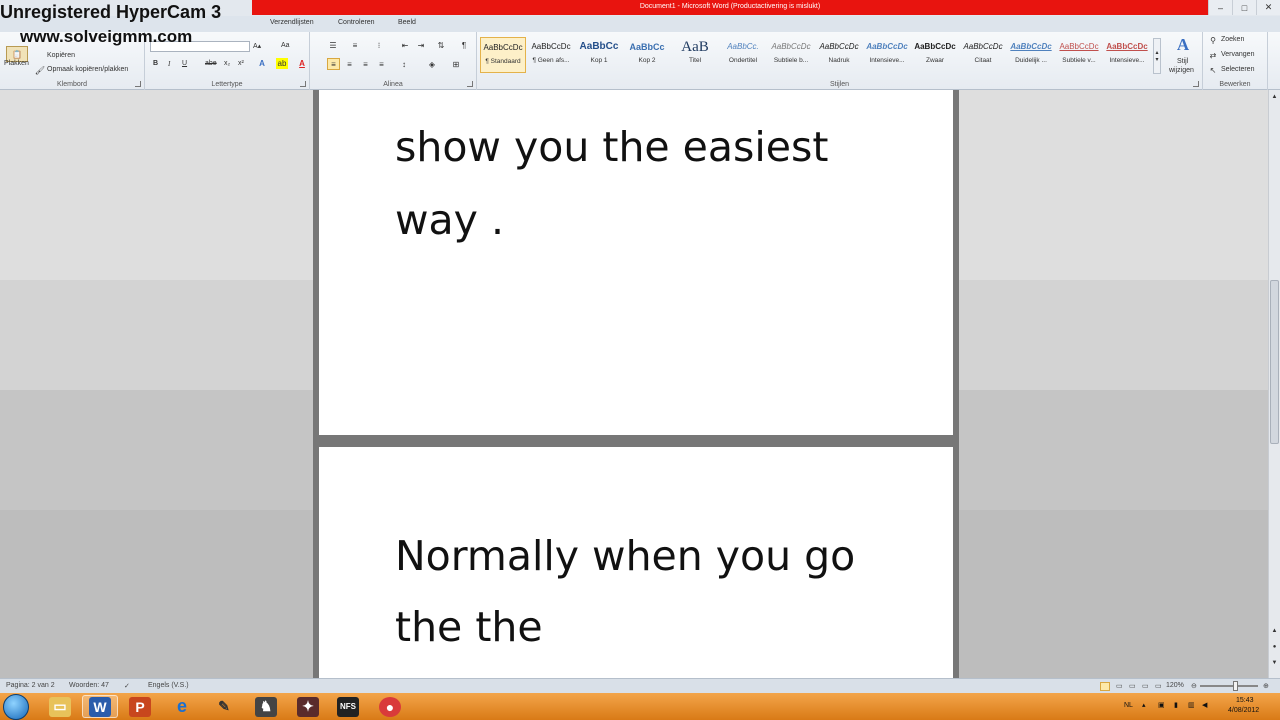 The height and width of the screenshot is (720, 1280). What do you see at coordinates (1244, 7) in the screenshot?
I see `maximize-icon: □` at bounding box center [1244, 7].